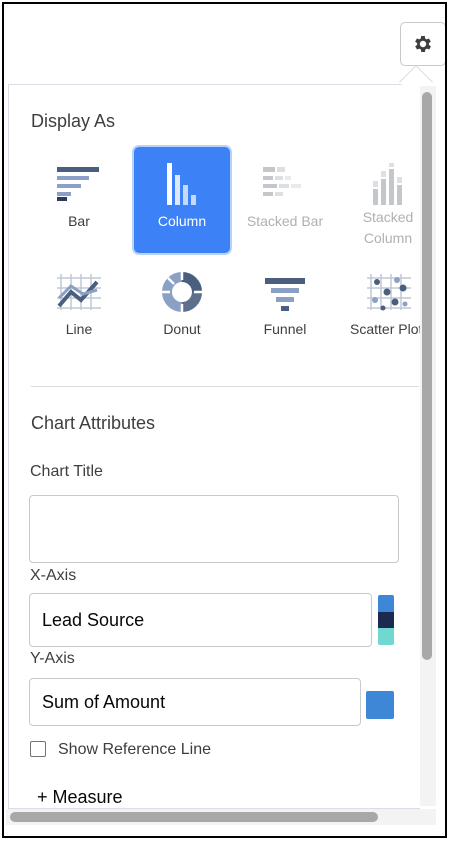 The width and height of the screenshot is (451, 842). I want to click on stacked-column-chart-icon, so click(388, 184).